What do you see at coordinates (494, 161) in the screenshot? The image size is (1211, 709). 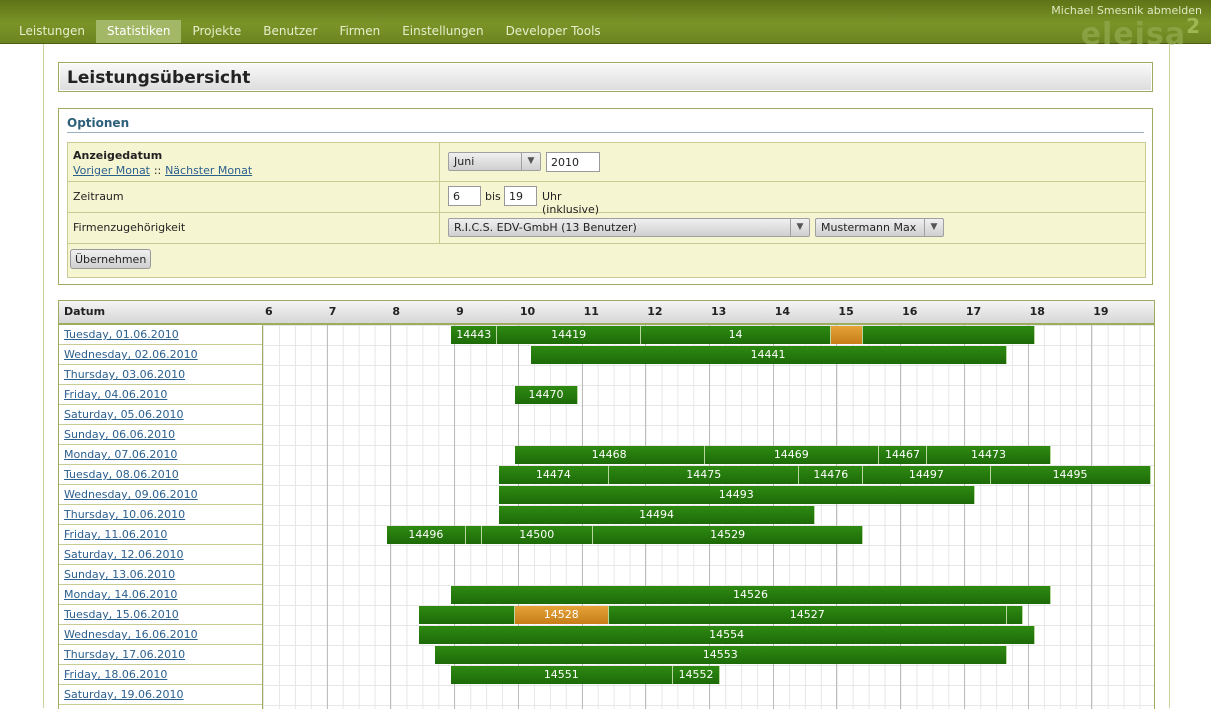 I see `month-select: Juni ▼` at bounding box center [494, 161].